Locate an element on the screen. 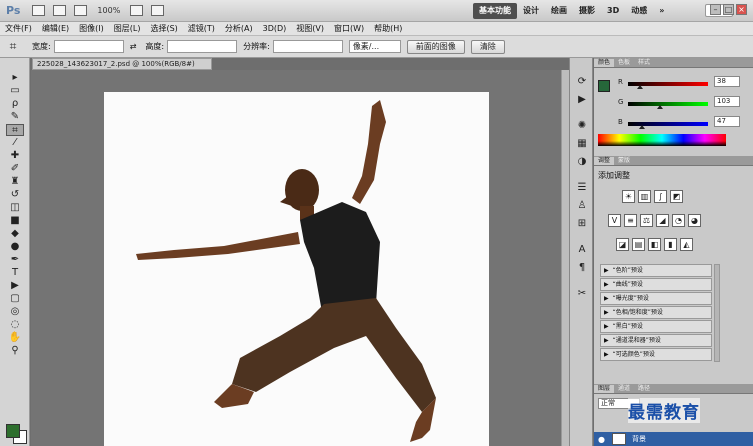 The height and width of the screenshot is (446, 753). menu-filter: 滤镜(T) is located at coordinates (201, 28).